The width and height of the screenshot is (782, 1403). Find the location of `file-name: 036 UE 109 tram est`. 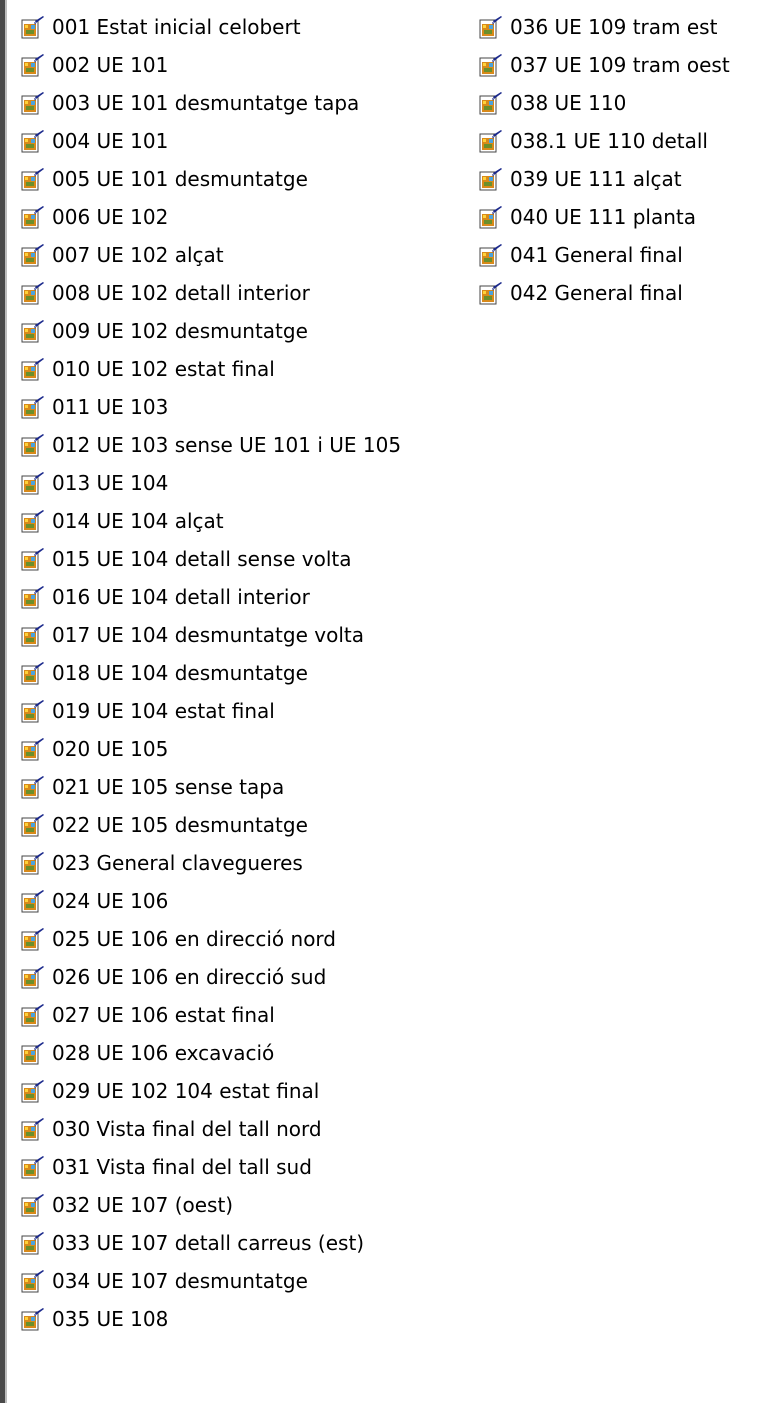

file-name: 036 UE 109 tram est is located at coordinates (614, 27).